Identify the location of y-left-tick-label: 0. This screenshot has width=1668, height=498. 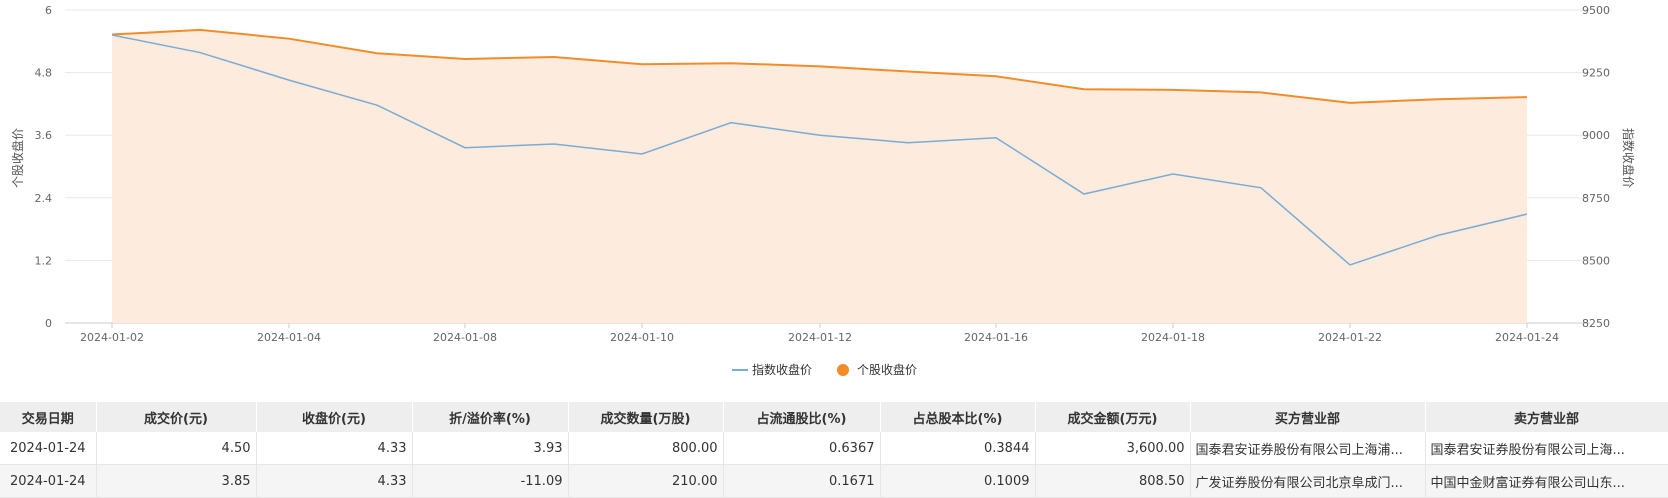
(48, 323).